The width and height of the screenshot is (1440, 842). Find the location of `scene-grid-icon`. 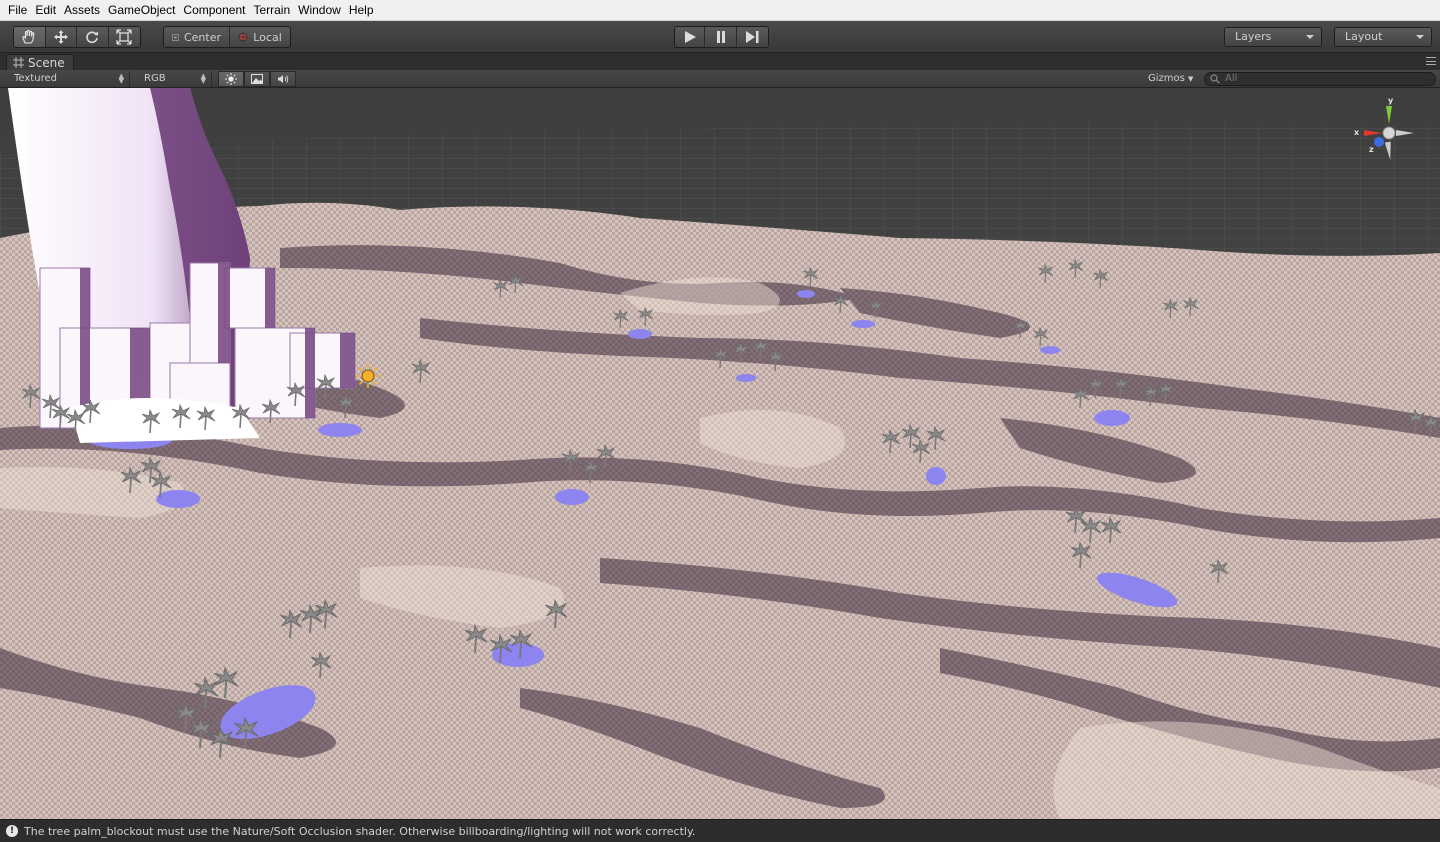

scene-grid-icon is located at coordinates (18, 62).